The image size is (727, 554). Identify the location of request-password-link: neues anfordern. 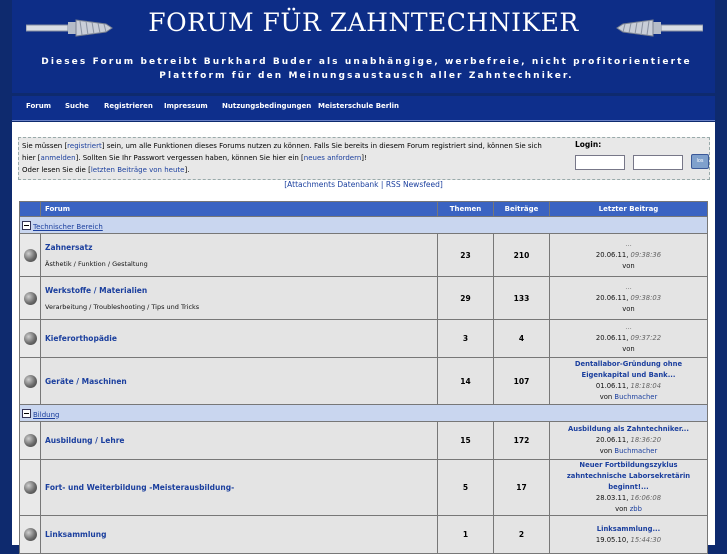
(333, 158).